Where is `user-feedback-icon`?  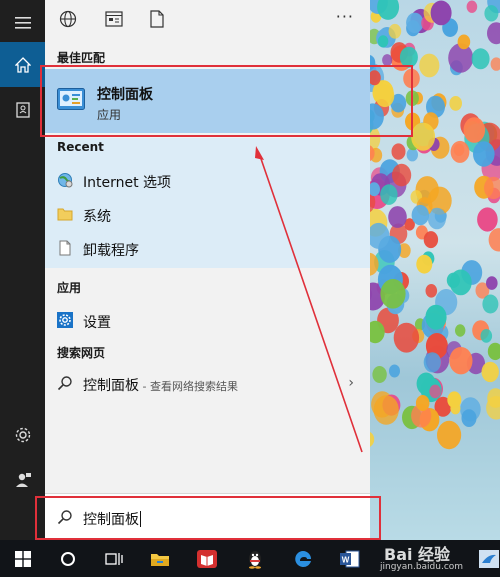
user-feedback-icon is located at coordinates (23, 479).